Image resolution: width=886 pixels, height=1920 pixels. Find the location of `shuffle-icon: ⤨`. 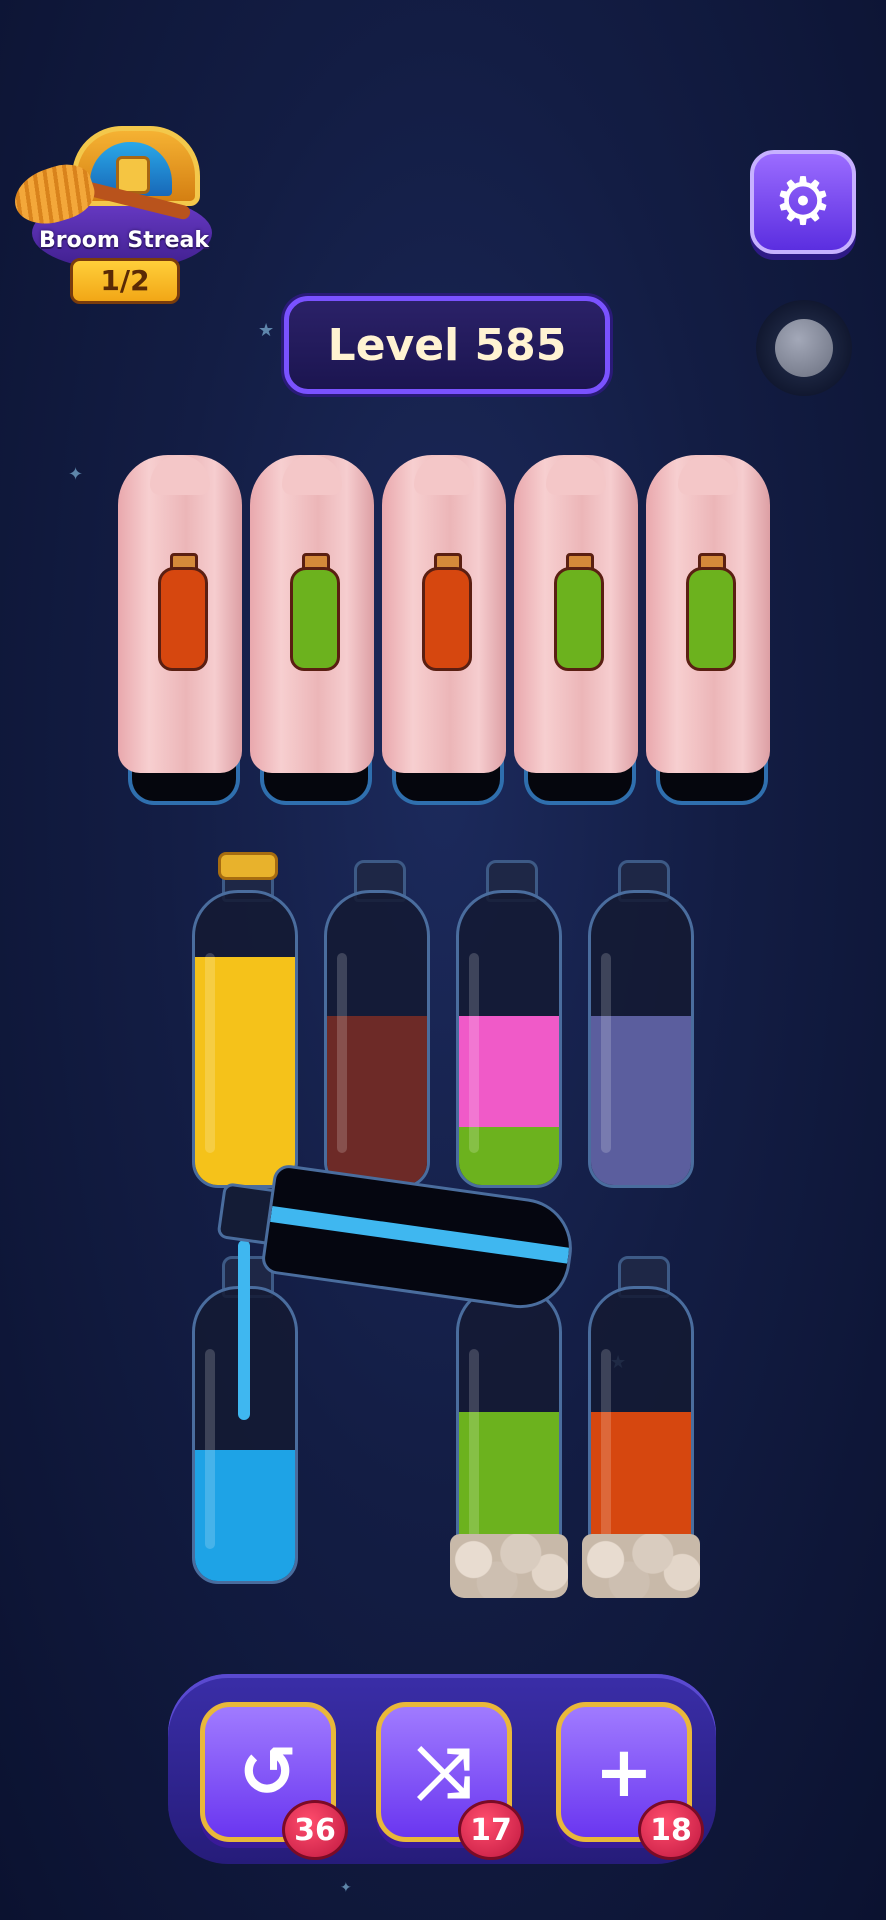

shuffle-icon: ⤨ is located at coordinates (444, 1772).